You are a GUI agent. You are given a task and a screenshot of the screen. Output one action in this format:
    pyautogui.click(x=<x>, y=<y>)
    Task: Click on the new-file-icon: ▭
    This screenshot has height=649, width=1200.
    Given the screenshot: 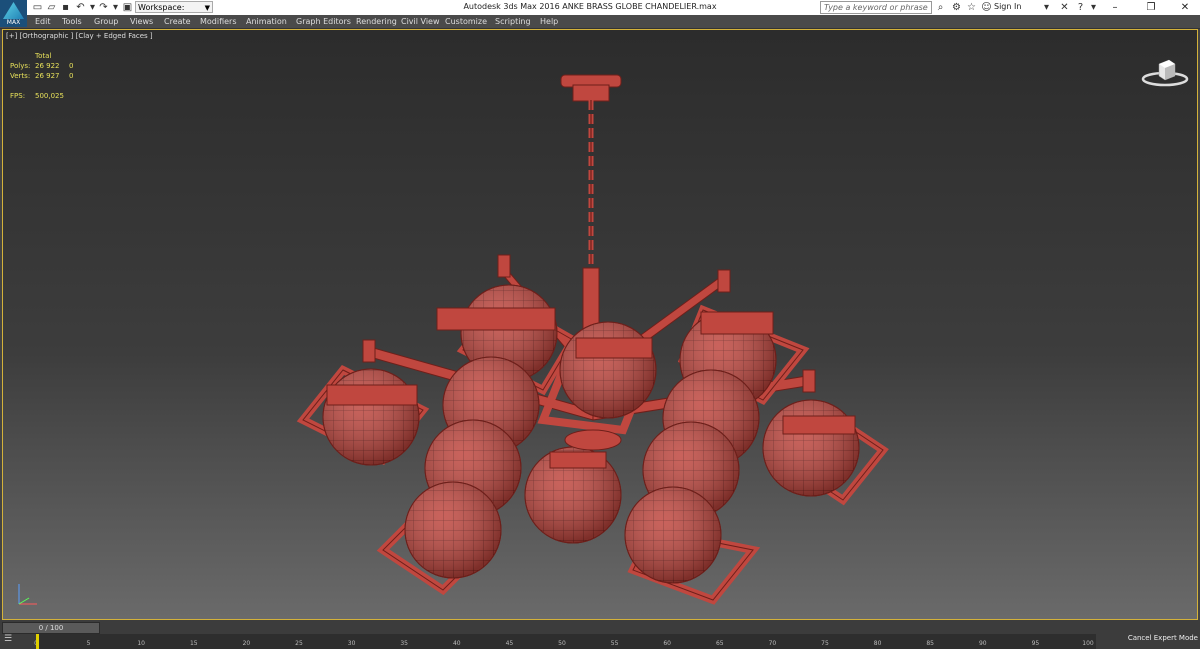 What is the action you would take?
    pyautogui.click(x=37, y=7)
    